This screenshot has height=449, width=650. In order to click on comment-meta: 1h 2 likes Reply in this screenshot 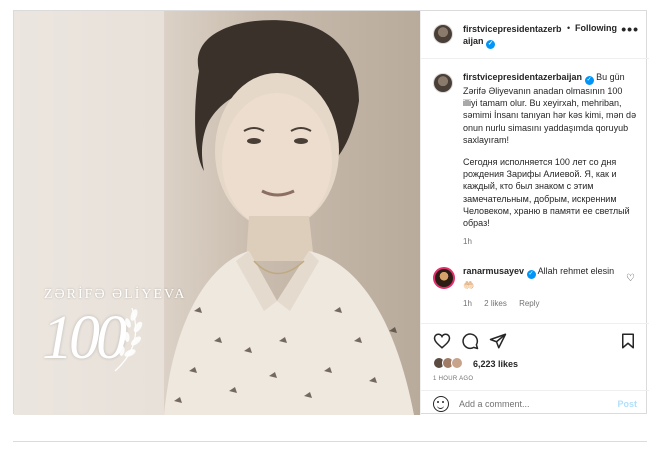, I will do `click(551, 303)`.